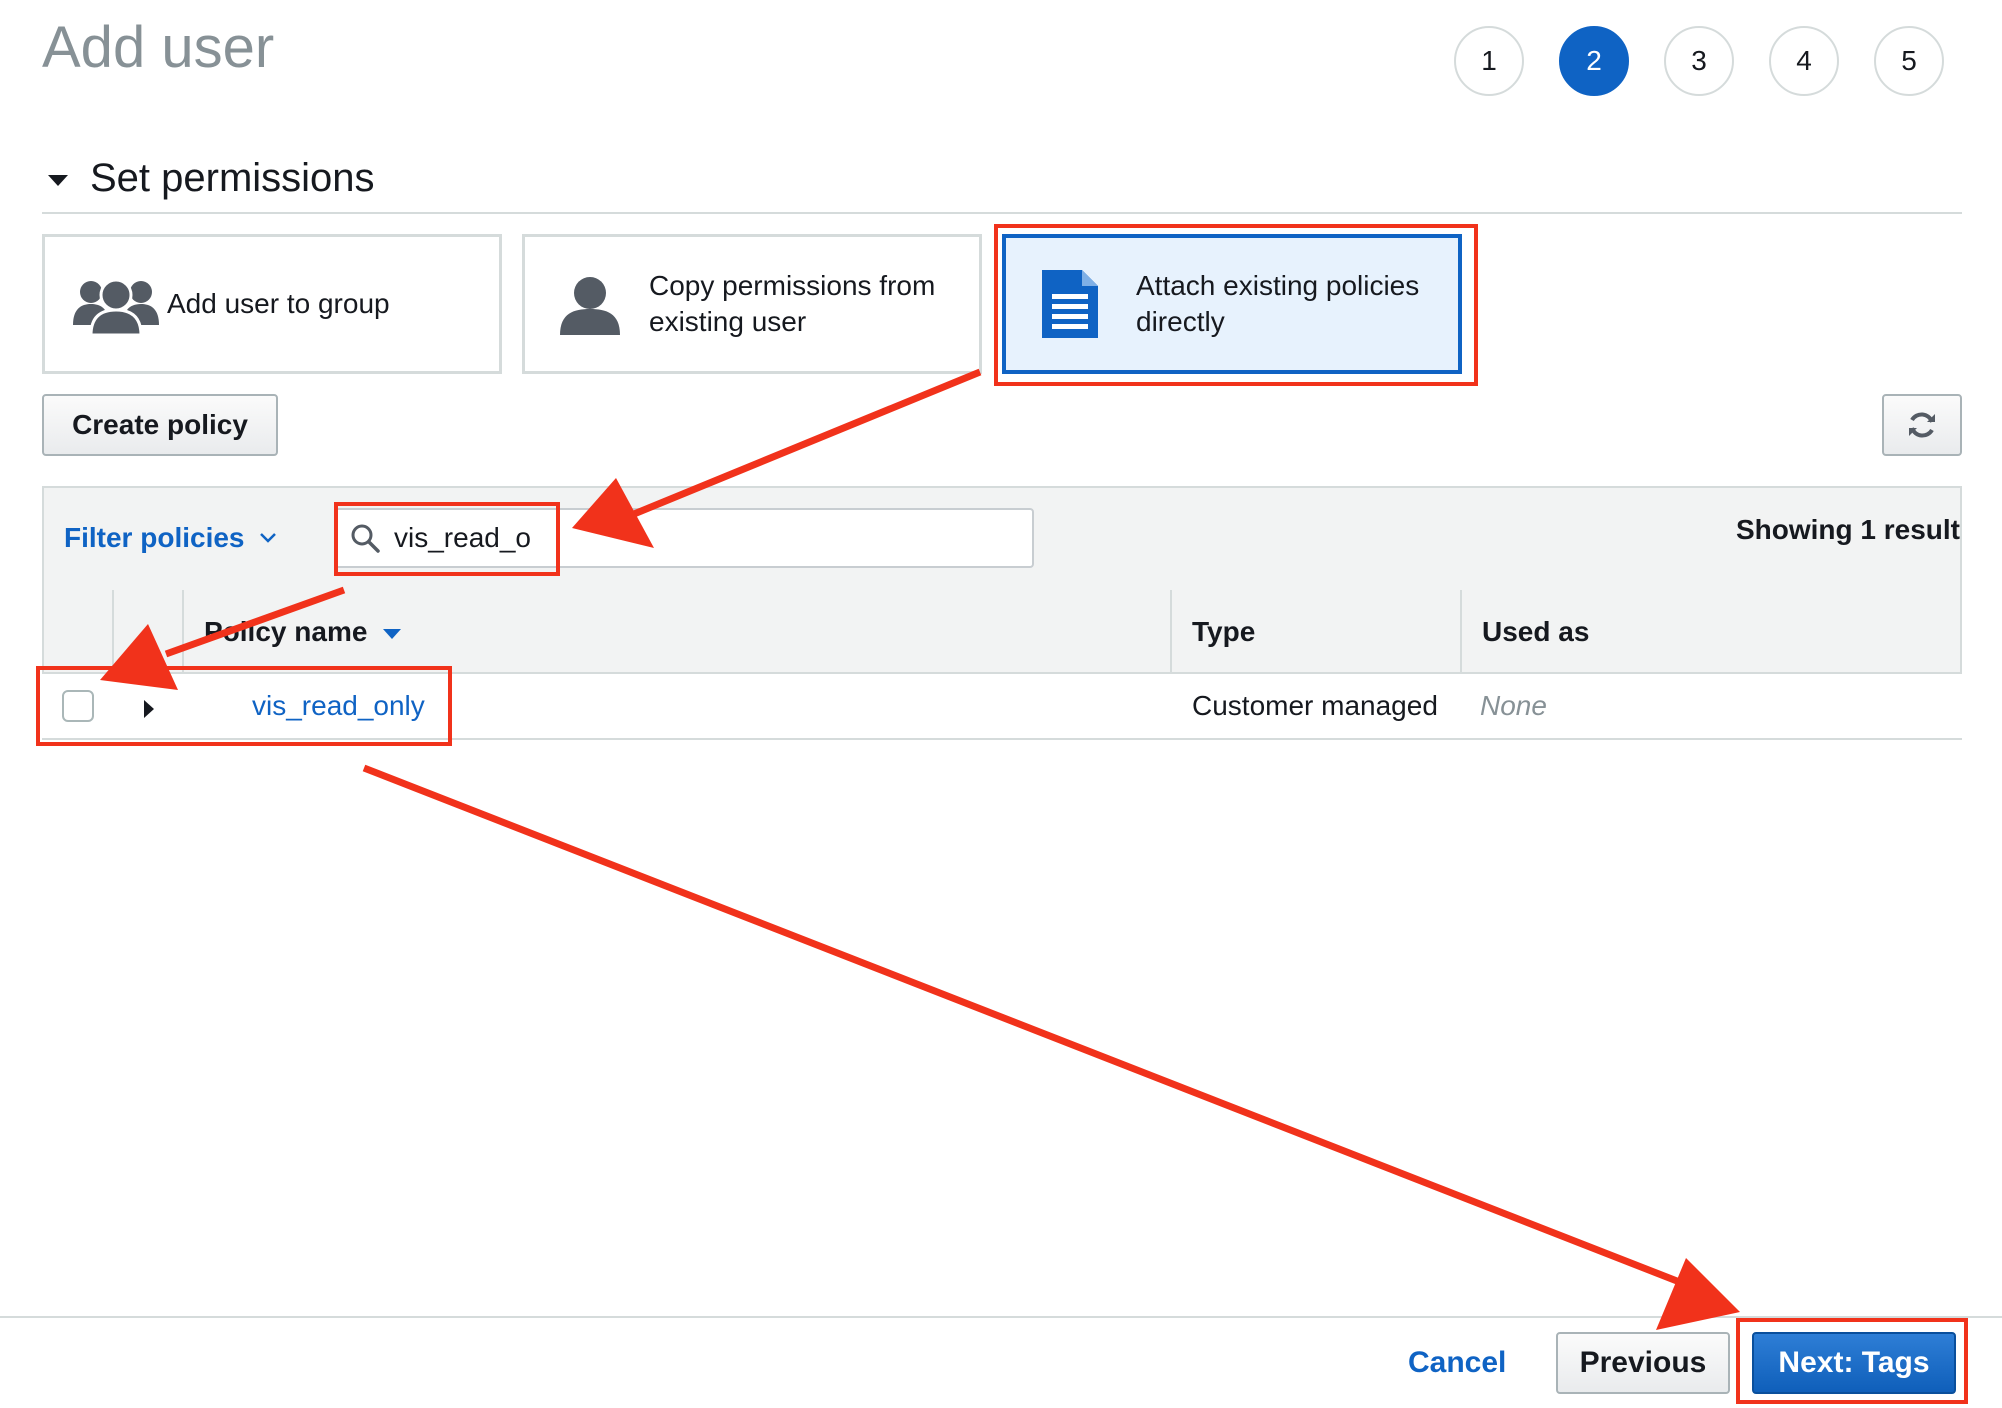 This screenshot has width=2002, height=1408. Describe the element at coordinates (392, 633) in the screenshot. I see `sort-descending-icon` at that location.